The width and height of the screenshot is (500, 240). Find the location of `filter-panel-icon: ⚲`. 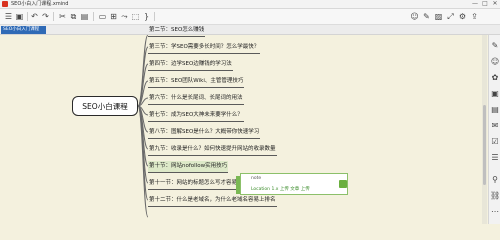

filter-panel-icon: ⚲ is located at coordinates (495, 180).